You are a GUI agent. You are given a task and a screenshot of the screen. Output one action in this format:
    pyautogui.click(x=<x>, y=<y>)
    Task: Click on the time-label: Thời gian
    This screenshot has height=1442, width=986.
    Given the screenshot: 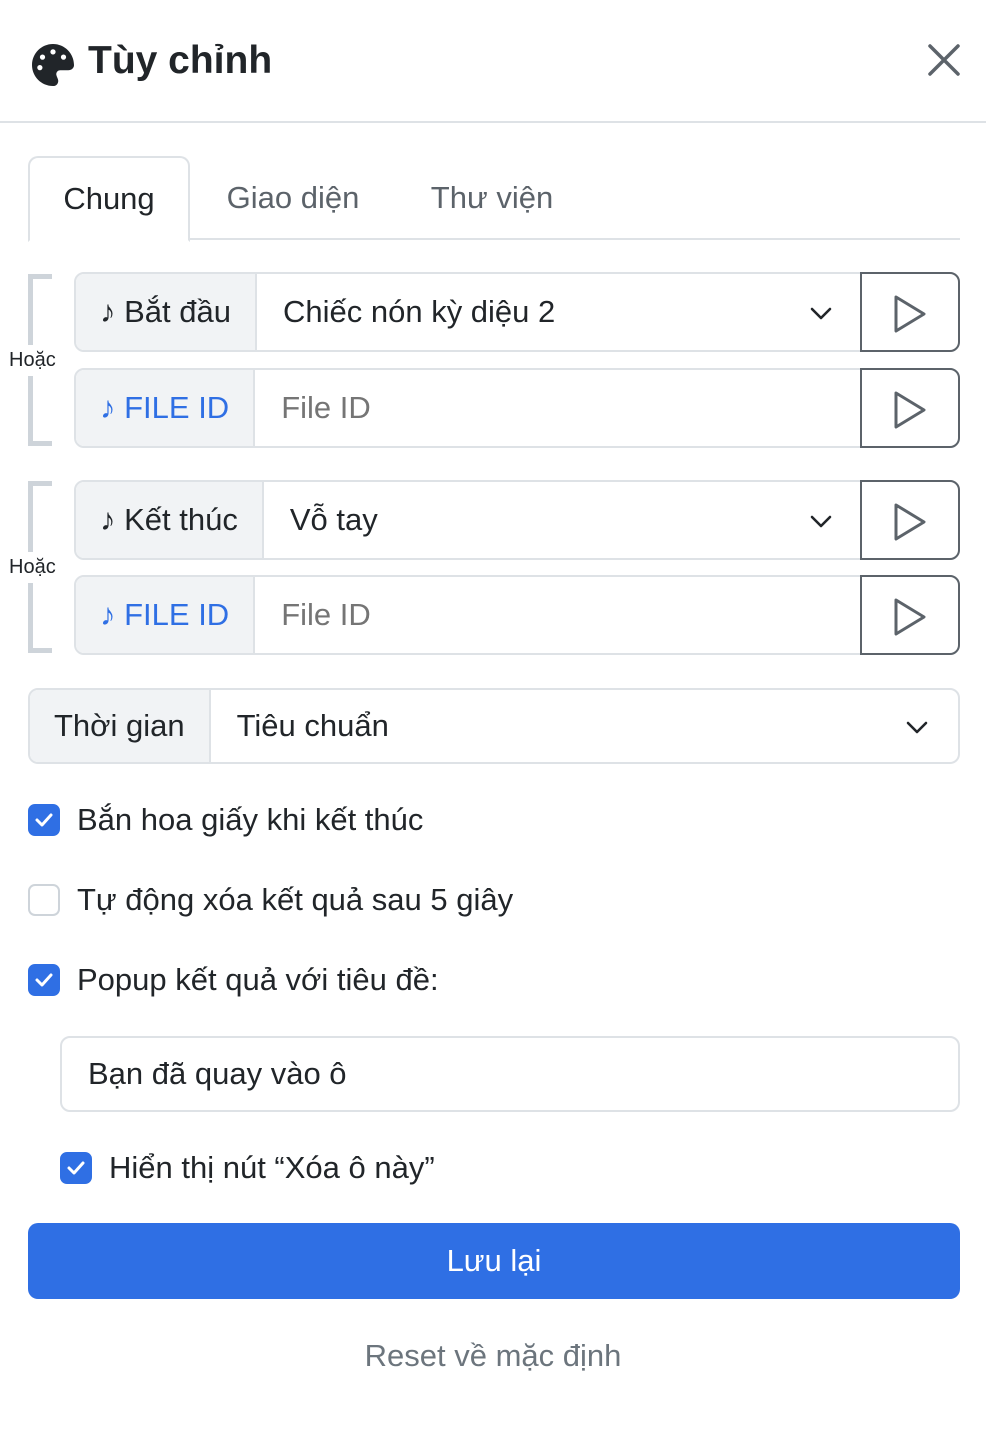 What is the action you would take?
    pyautogui.click(x=120, y=726)
    